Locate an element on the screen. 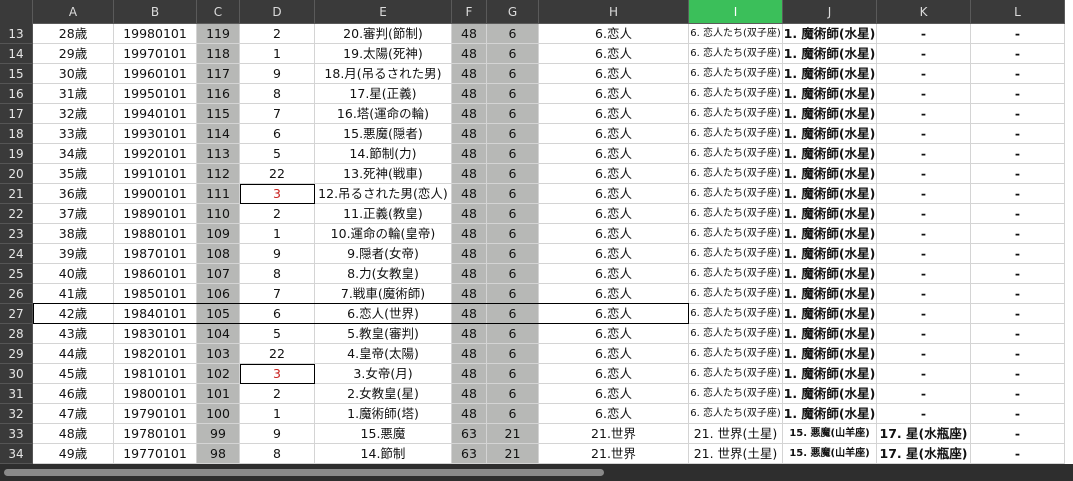  row-header: 26 is located at coordinates (16, 294).